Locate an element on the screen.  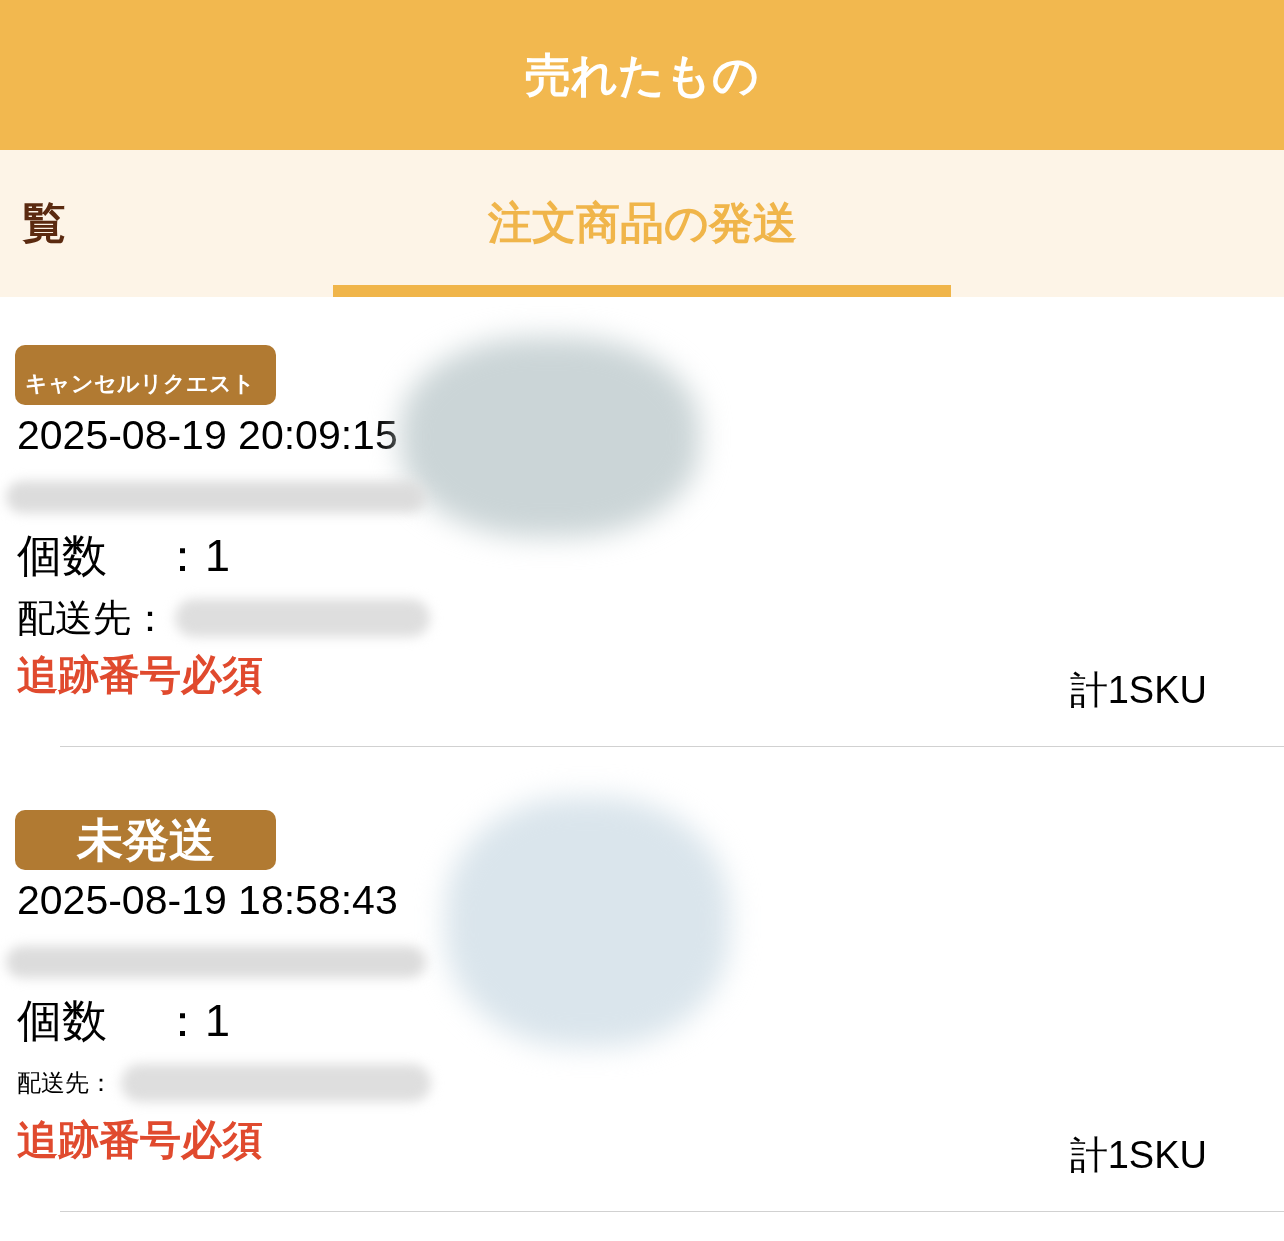
status-badge: キャンセルリクエスト is located at coordinates (145, 375).